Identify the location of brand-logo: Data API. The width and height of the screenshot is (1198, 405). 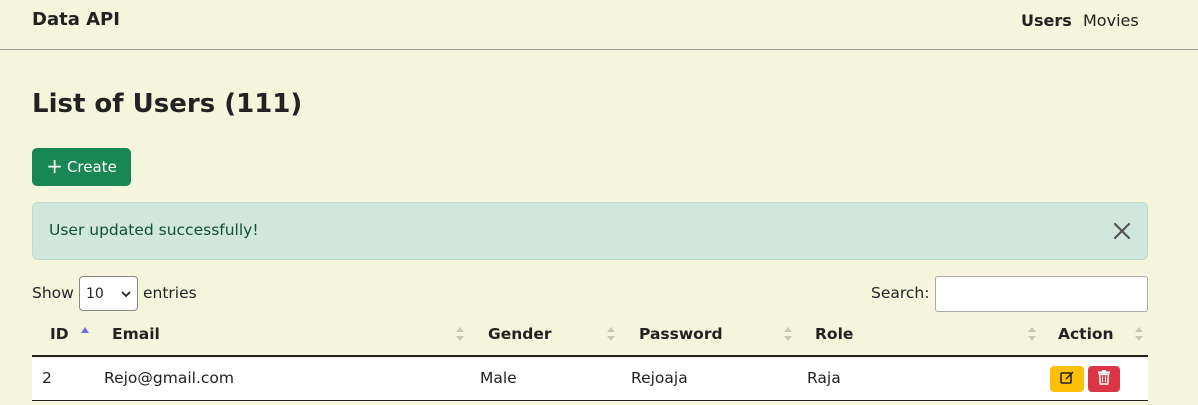
(76, 19).